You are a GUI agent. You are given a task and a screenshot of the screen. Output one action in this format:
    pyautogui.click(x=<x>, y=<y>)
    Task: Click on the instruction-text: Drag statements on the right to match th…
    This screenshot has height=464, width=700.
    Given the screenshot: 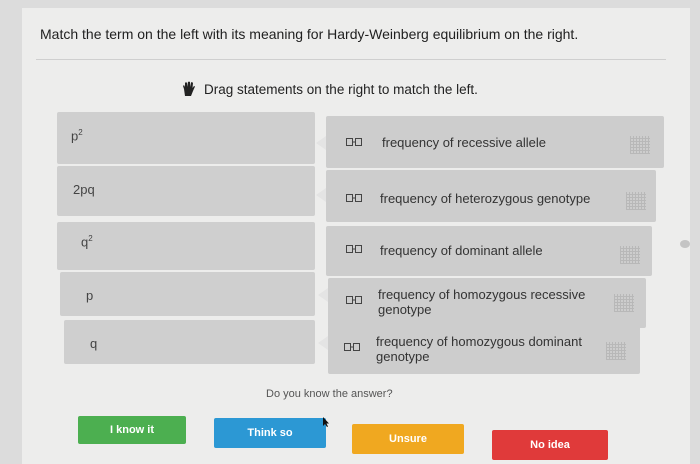 What is the action you would take?
    pyautogui.click(x=341, y=89)
    